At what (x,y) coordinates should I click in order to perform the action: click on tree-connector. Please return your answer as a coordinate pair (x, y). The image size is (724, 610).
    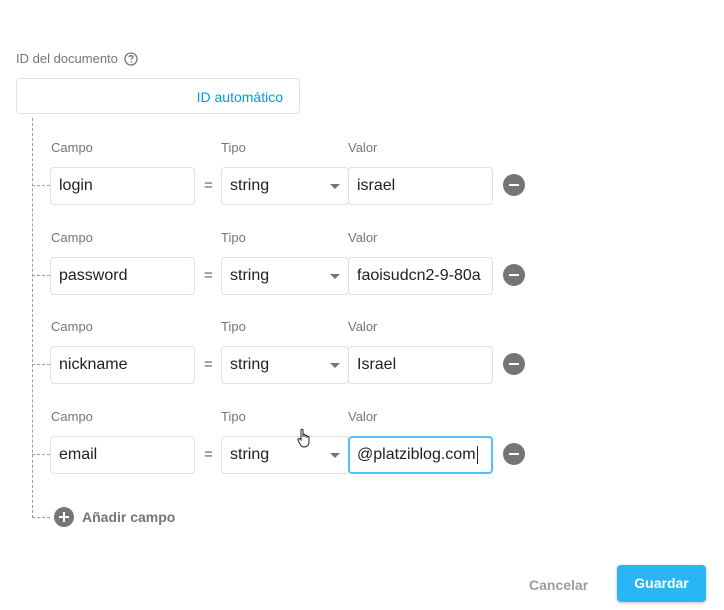
    Looking at the image, I should click on (32, 318).